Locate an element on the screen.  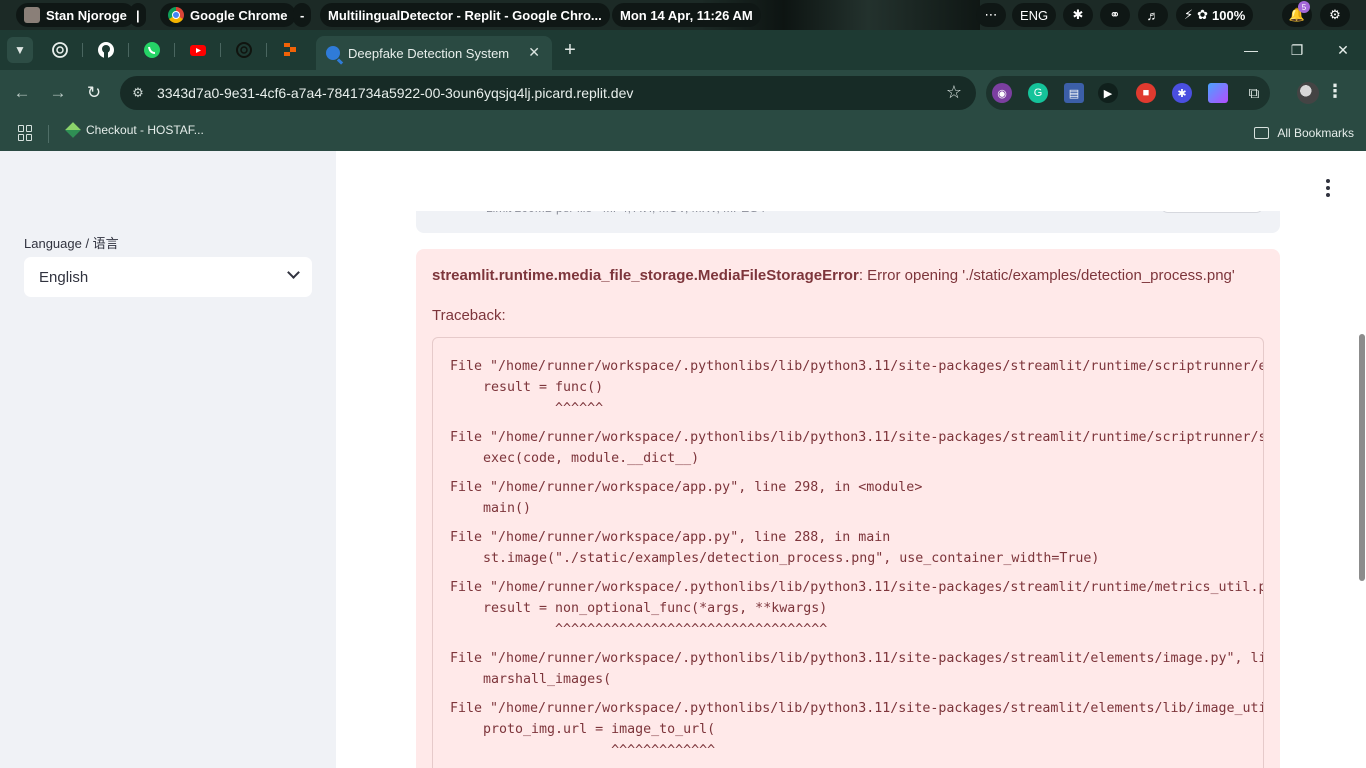
reader-icon: ▤ is located at coordinates (1074, 93).